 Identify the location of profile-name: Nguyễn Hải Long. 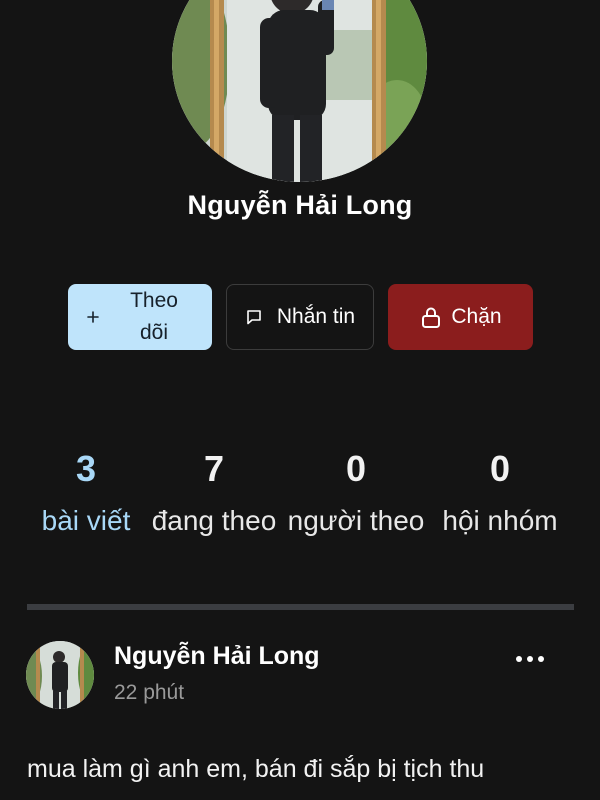
(300, 205).